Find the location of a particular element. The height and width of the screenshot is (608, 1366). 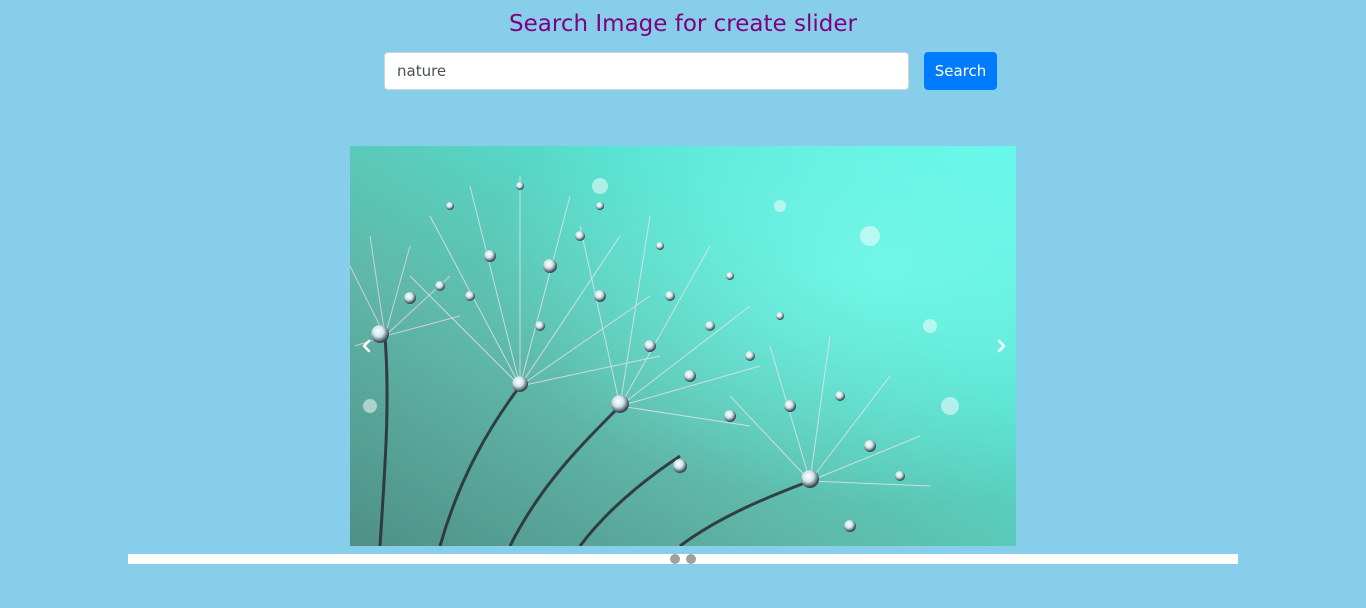

chevron-left-icon is located at coordinates (366, 346).